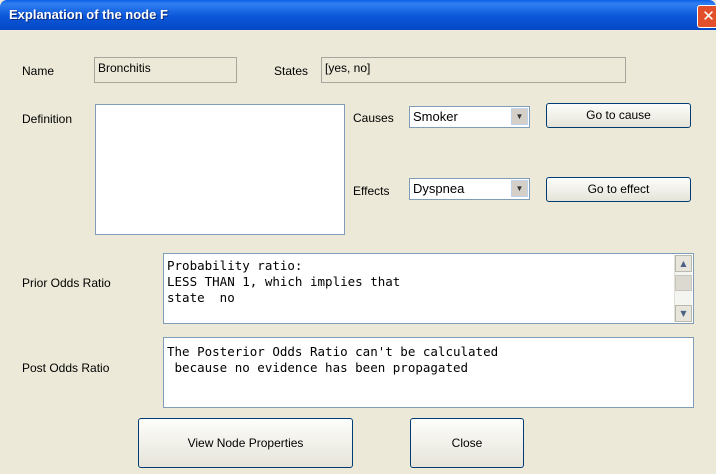 This screenshot has width=716, height=474. Describe the element at coordinates (88, 14) in the screenshot. I see `window-title: Explanation of the node F` at that location.